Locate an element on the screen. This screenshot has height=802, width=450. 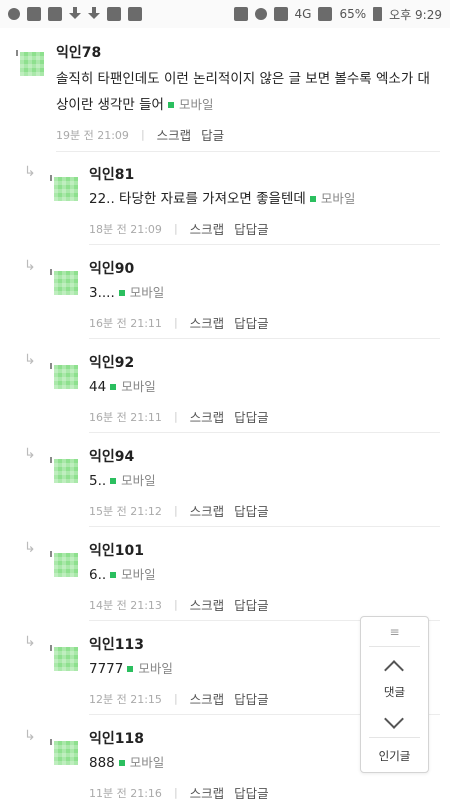
nfc-icon is located at coordinates (280, 14).